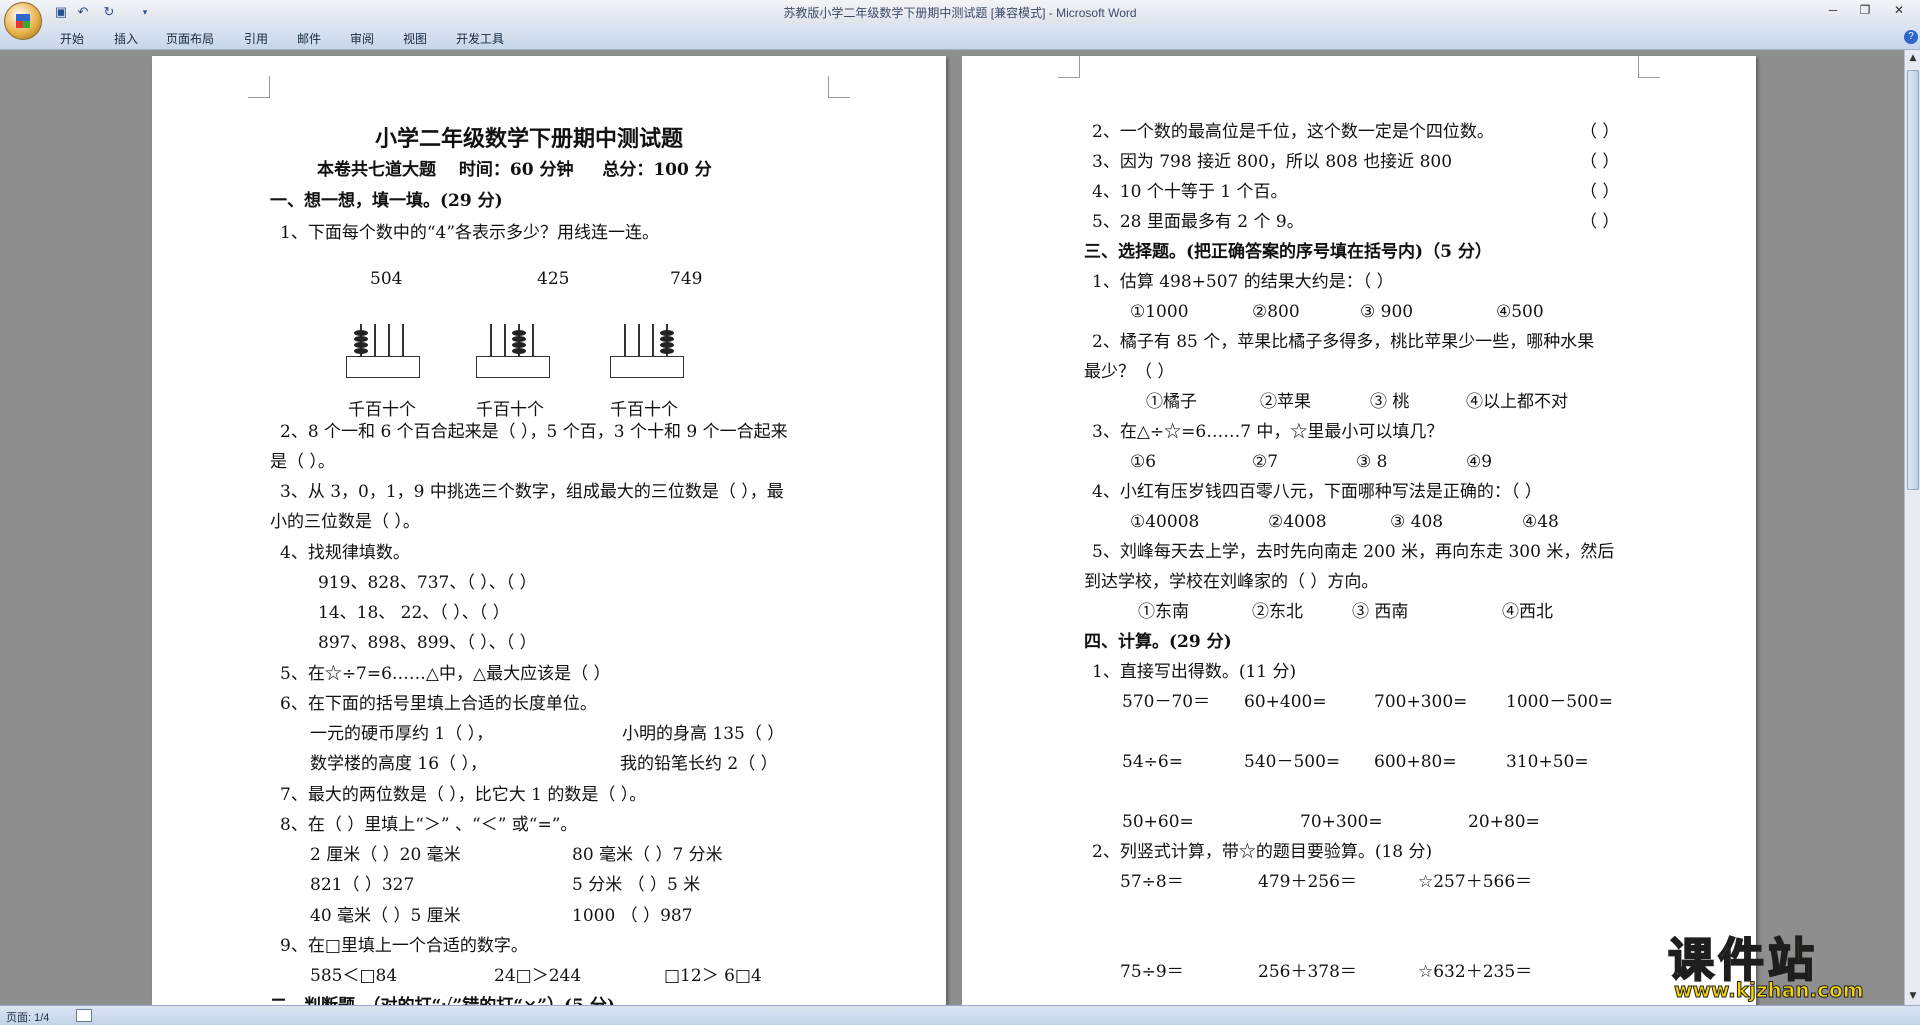 This screenshot has height=1025, width=1920. Describe the element at coordinates (532, 492) in the screenshot. I see `question-text: 3、从 3，0，1，9 中挑选三个数字，组成最大的三位数是（ ），最` at that location.